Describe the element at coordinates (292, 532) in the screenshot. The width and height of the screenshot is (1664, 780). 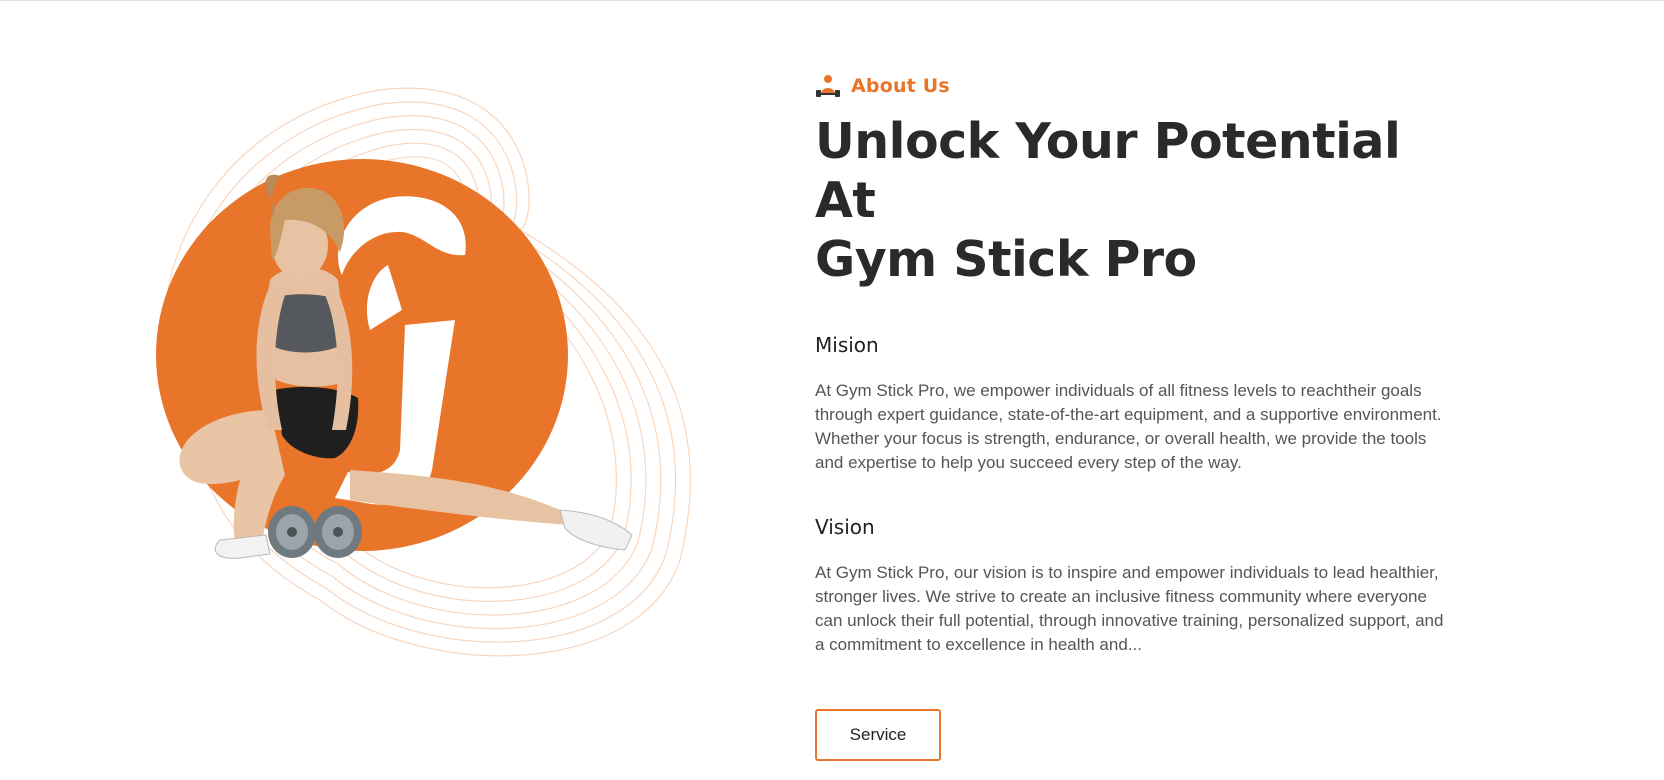
I see `dumbbell-left` at that location.